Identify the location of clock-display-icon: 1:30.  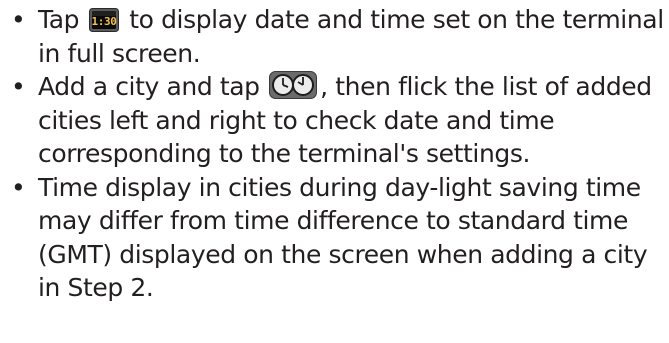
(103, 20).